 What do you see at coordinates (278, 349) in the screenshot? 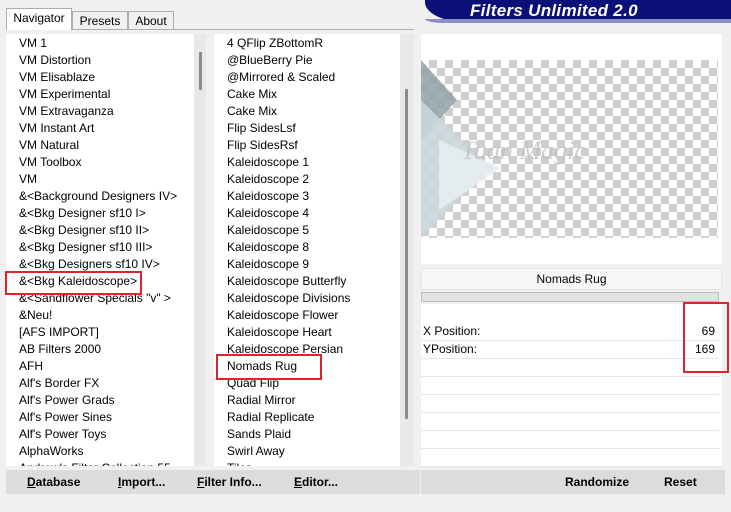
I see `filter-item: Kaleidoscope Persian` at bounding box center [278, 349].